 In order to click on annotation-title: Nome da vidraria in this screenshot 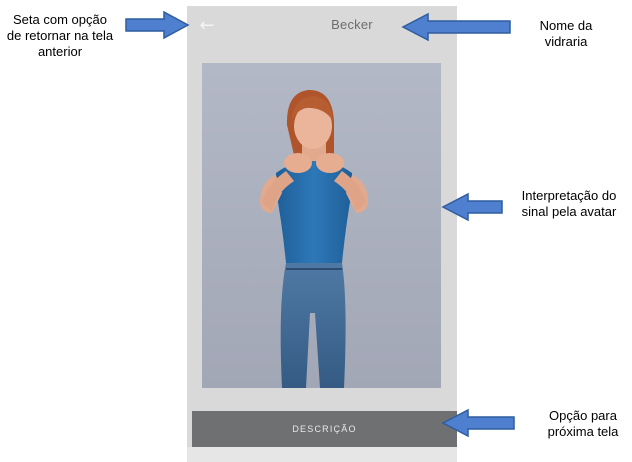, I will do `click(566, 34)`.